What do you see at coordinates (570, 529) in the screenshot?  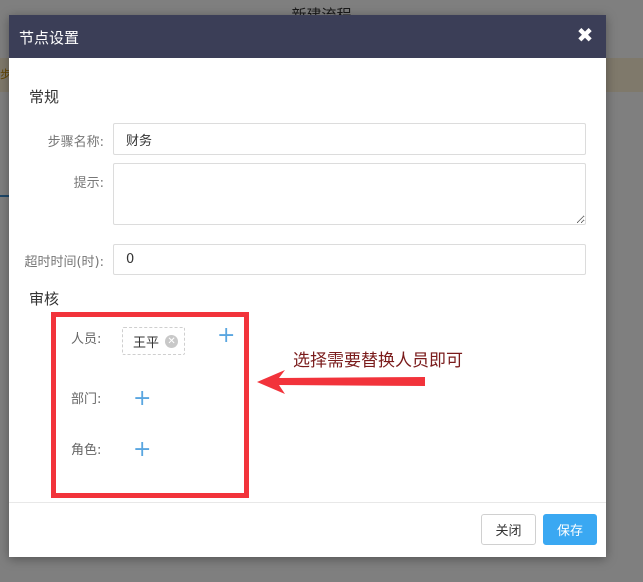 I see `save-button: 保存` at bounding box center [570, 529].